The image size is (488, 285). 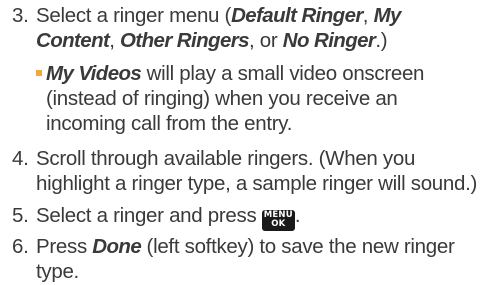 I want to click on step-number: 6., so click(x=20, y=246).